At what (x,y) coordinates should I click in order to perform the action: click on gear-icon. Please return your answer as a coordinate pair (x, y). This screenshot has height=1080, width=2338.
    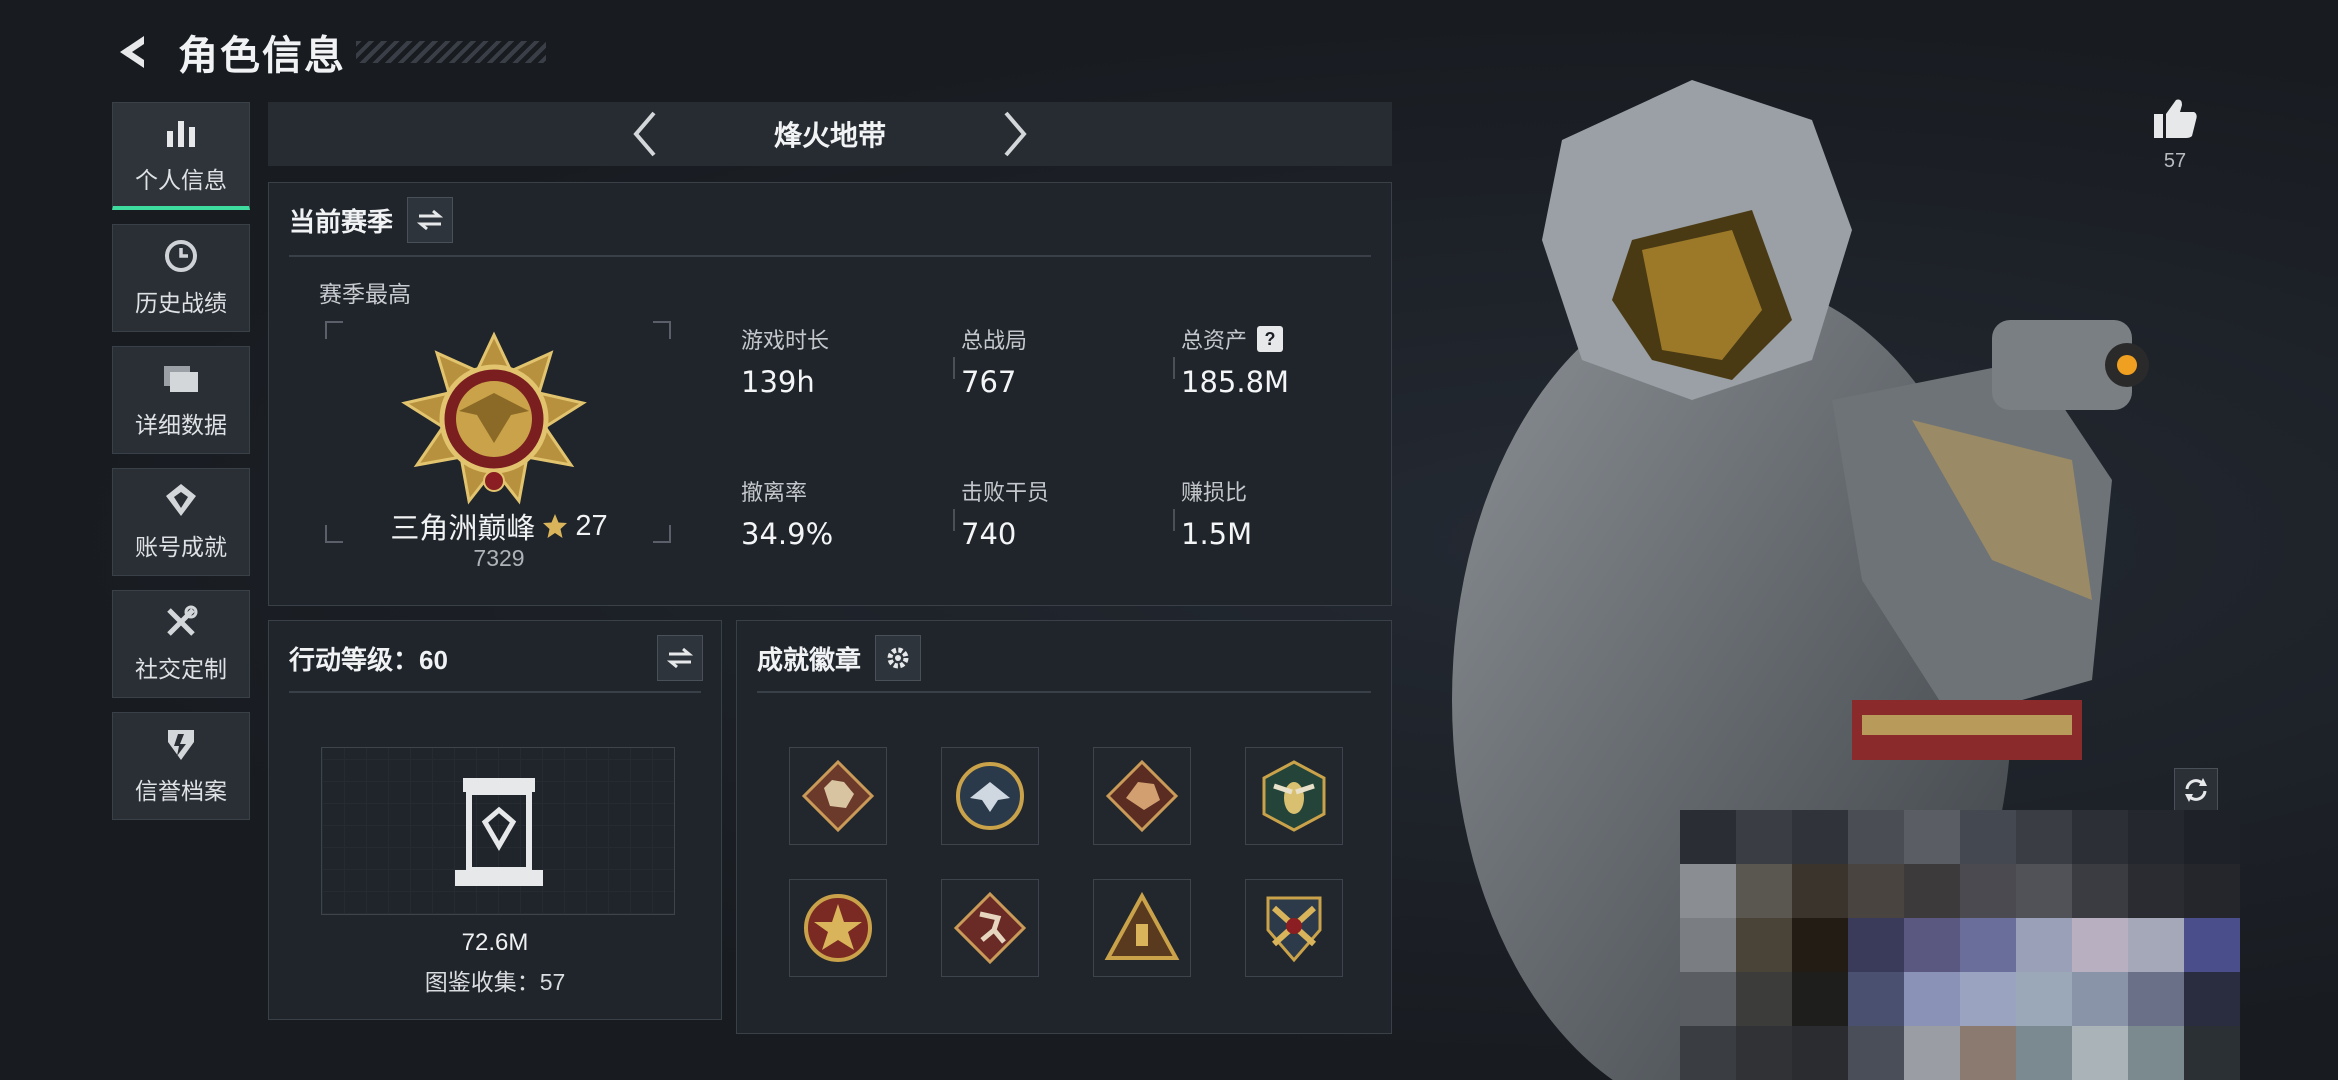
    Looking at the image, I should click on (898, 658).